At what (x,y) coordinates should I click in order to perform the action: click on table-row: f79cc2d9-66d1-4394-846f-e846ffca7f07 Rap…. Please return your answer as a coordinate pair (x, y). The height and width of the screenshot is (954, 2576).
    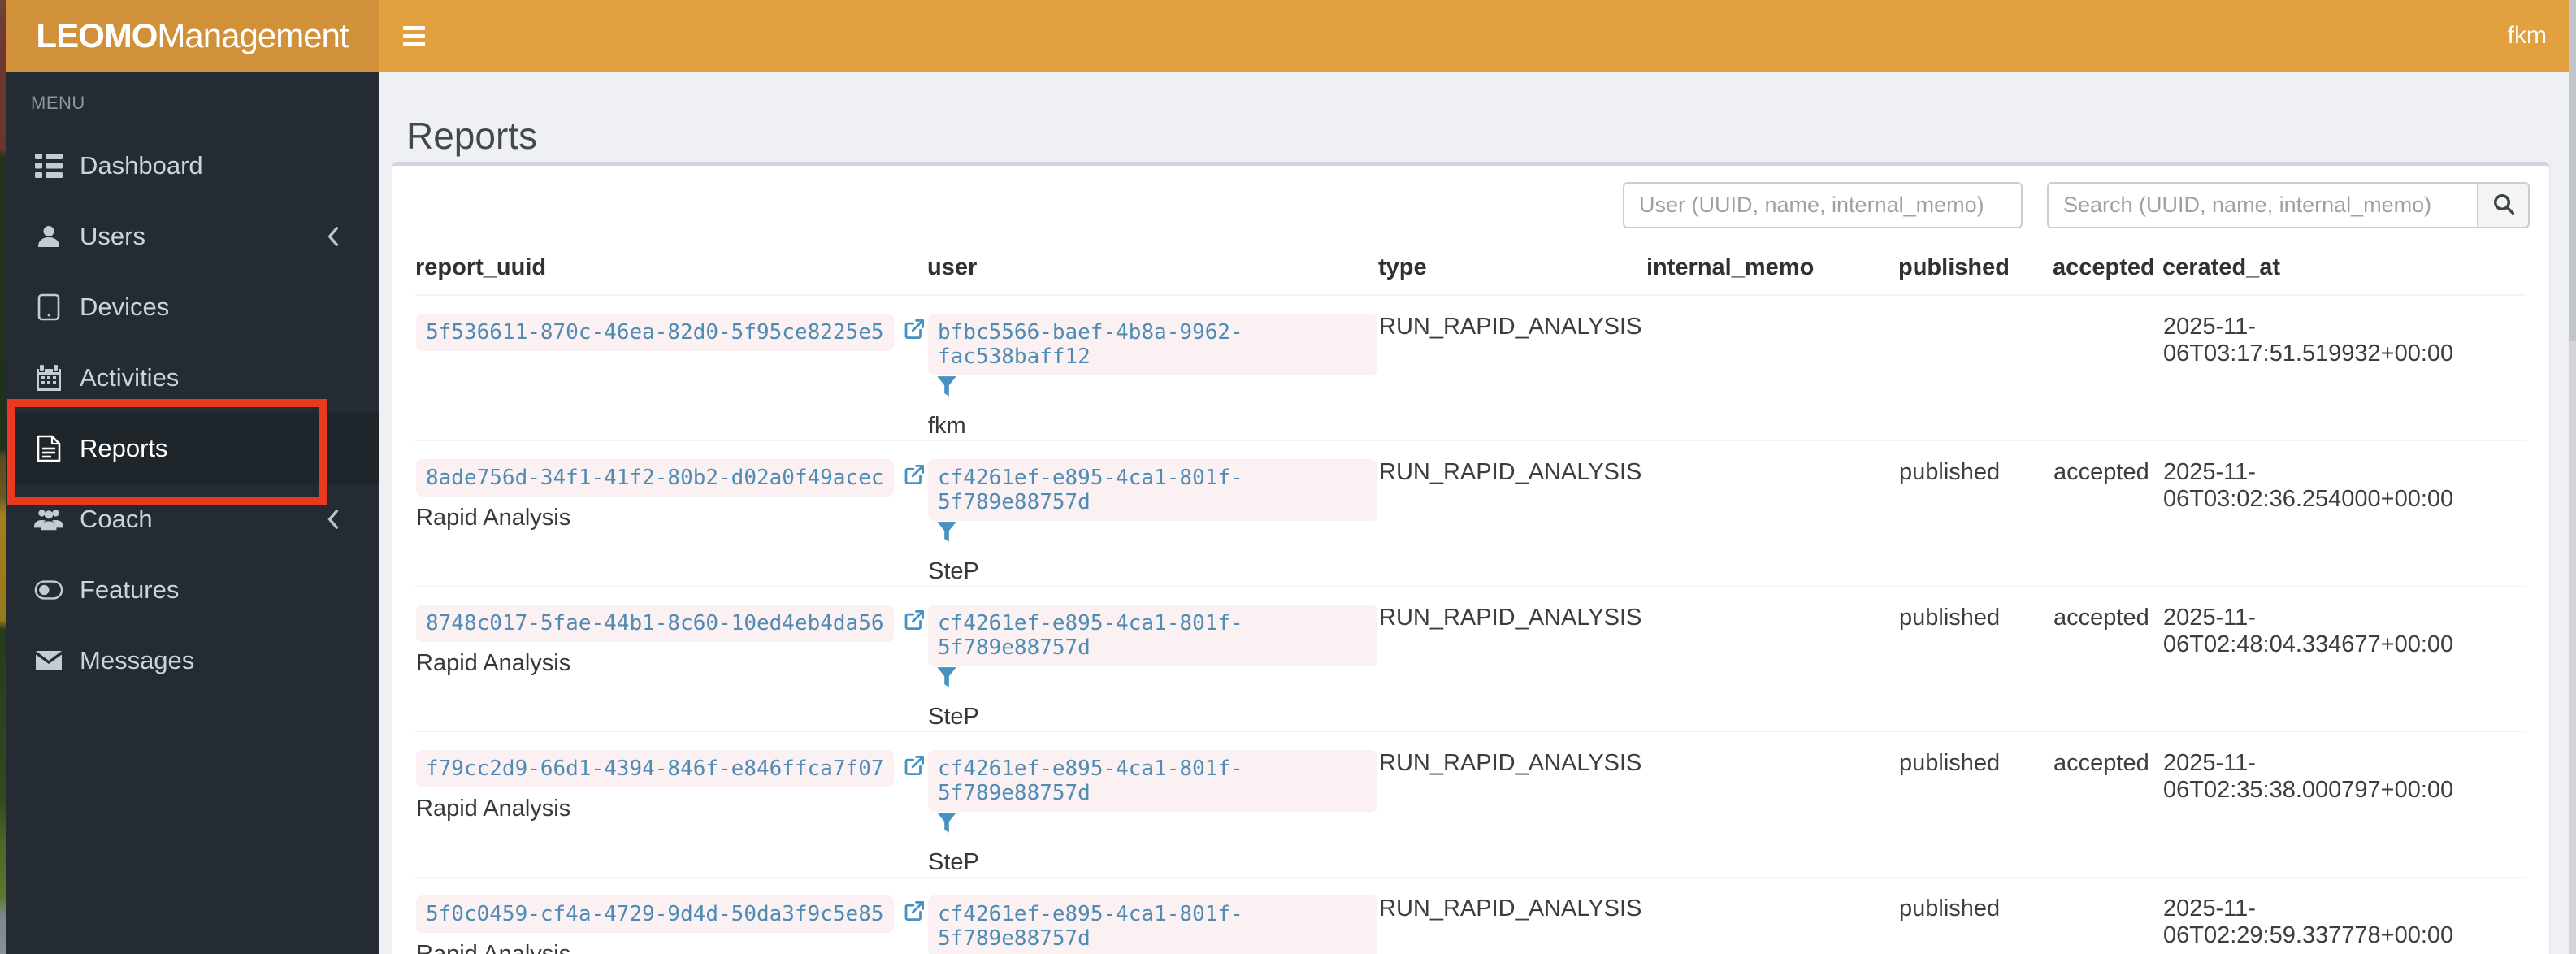
    Looking at the image, I should click on (1470, 804).